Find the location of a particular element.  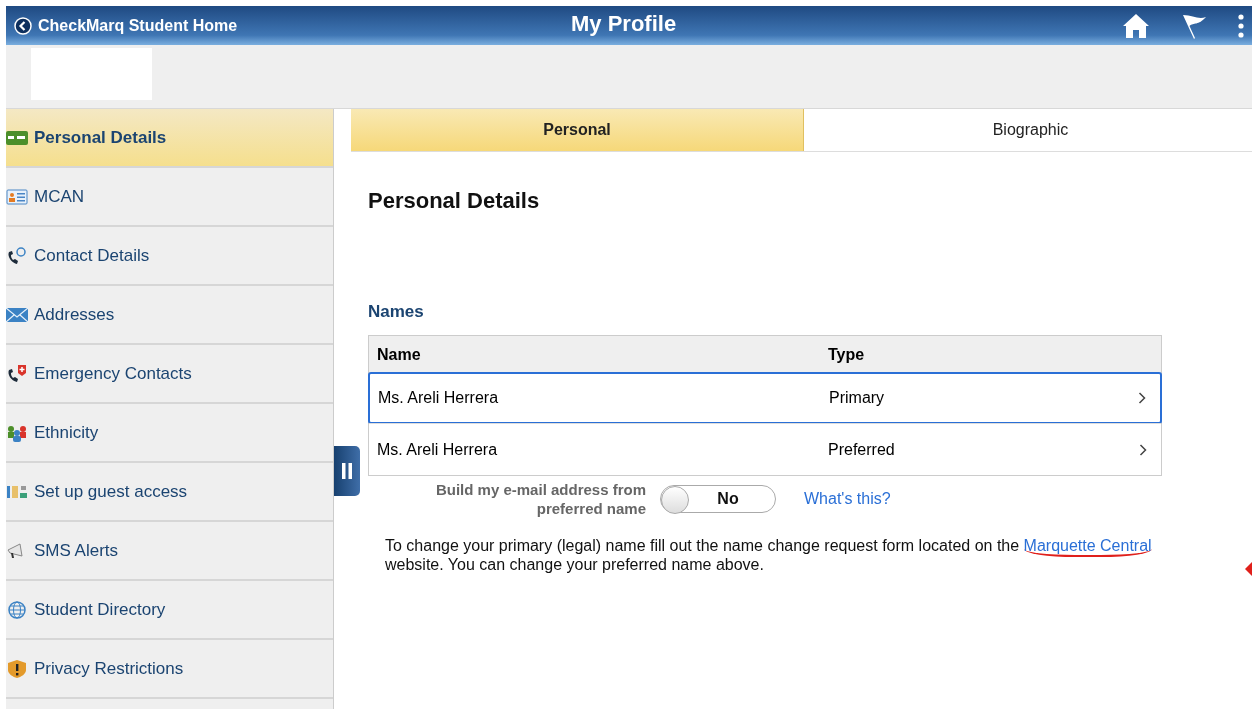

sidebar-item: Ethnicity is located at coordinates (169, 433).